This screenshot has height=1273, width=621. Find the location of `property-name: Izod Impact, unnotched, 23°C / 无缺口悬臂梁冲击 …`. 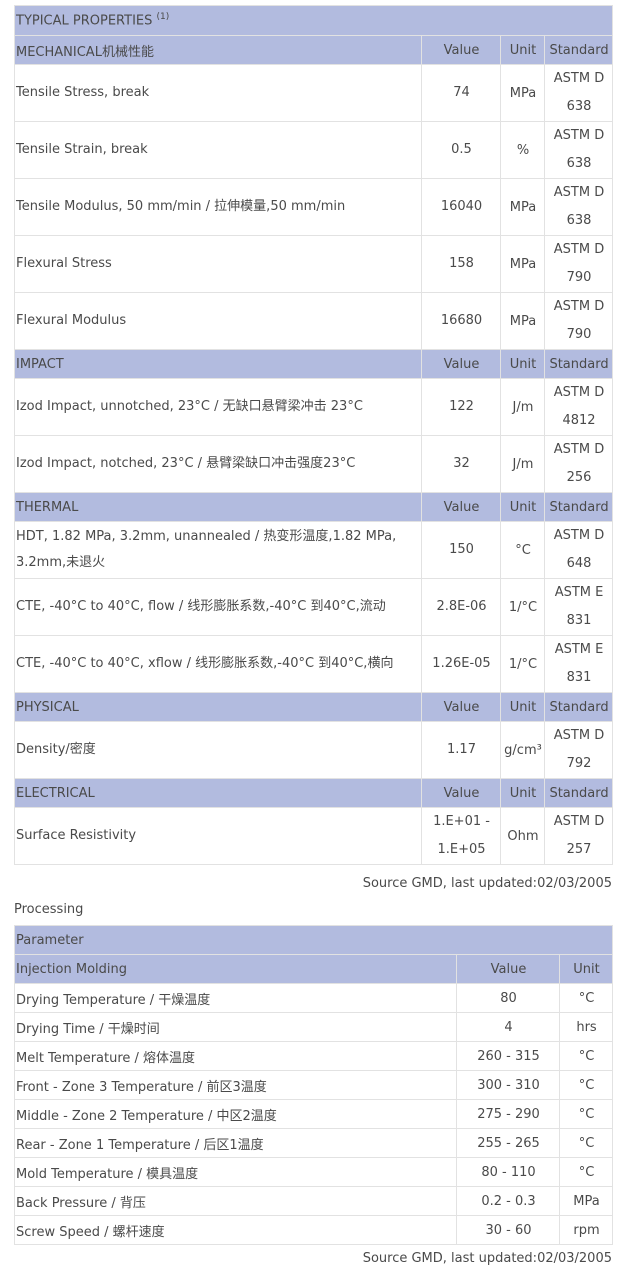

property-name: Izod Impact, unnotched, 23°C / 无缺口悬臂梁冲击 … is located at coordinates (218, 407).